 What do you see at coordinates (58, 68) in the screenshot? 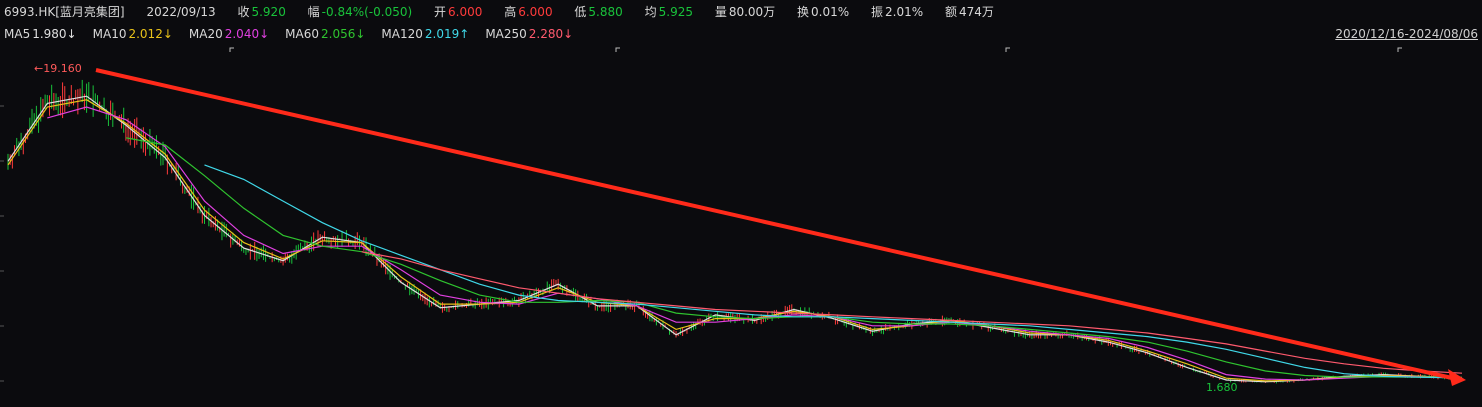
I see `max-price-label: ←19.160` at bounding box center [58, 68].